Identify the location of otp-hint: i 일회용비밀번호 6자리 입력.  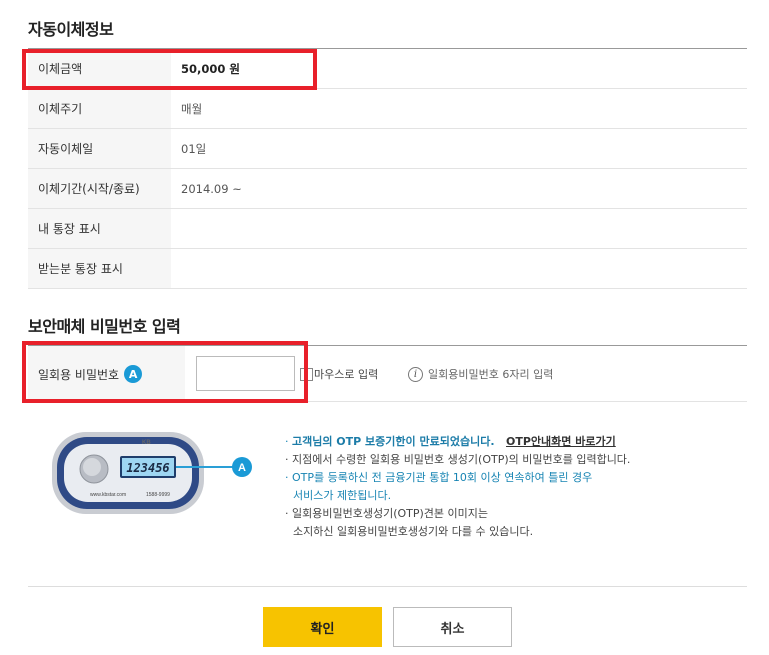
(480, 374).